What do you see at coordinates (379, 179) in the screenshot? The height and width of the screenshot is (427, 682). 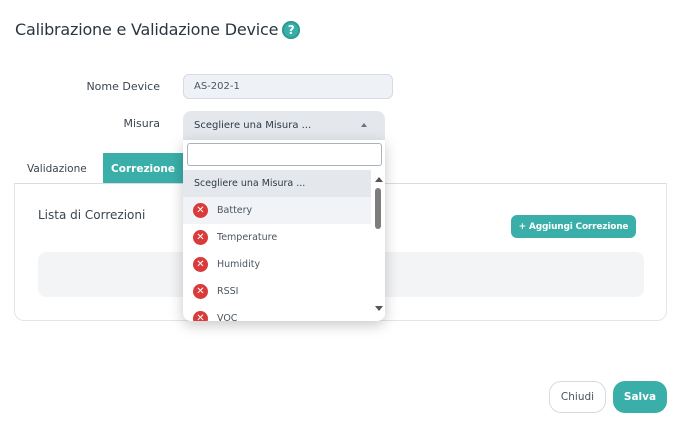 I see `scroll-up-arrow-icon` at bounding box center [379, 179].